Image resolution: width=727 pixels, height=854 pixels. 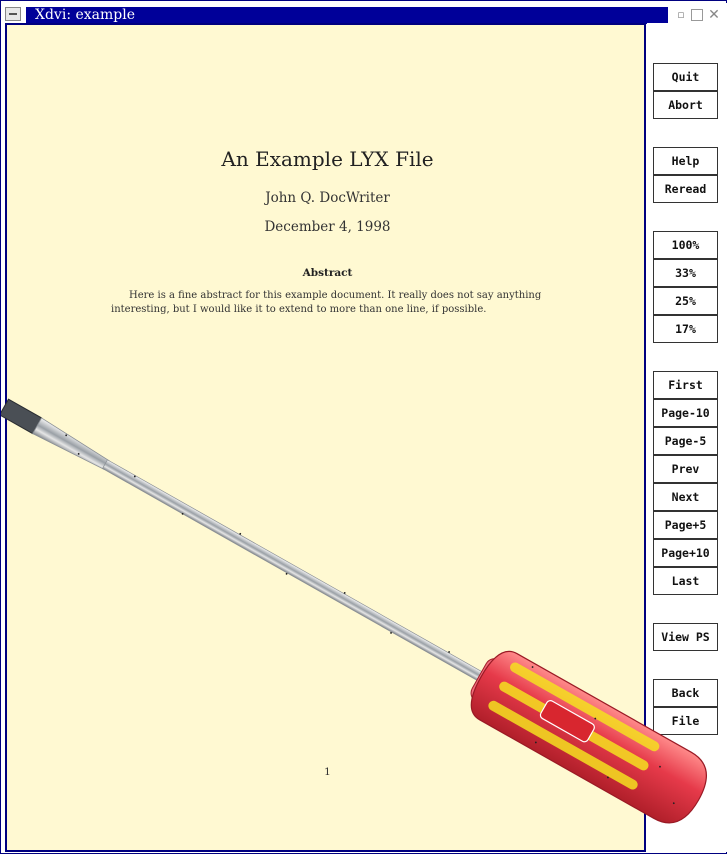 I want to click on zoom-25-button: 25%, so click(x=685, y=301).